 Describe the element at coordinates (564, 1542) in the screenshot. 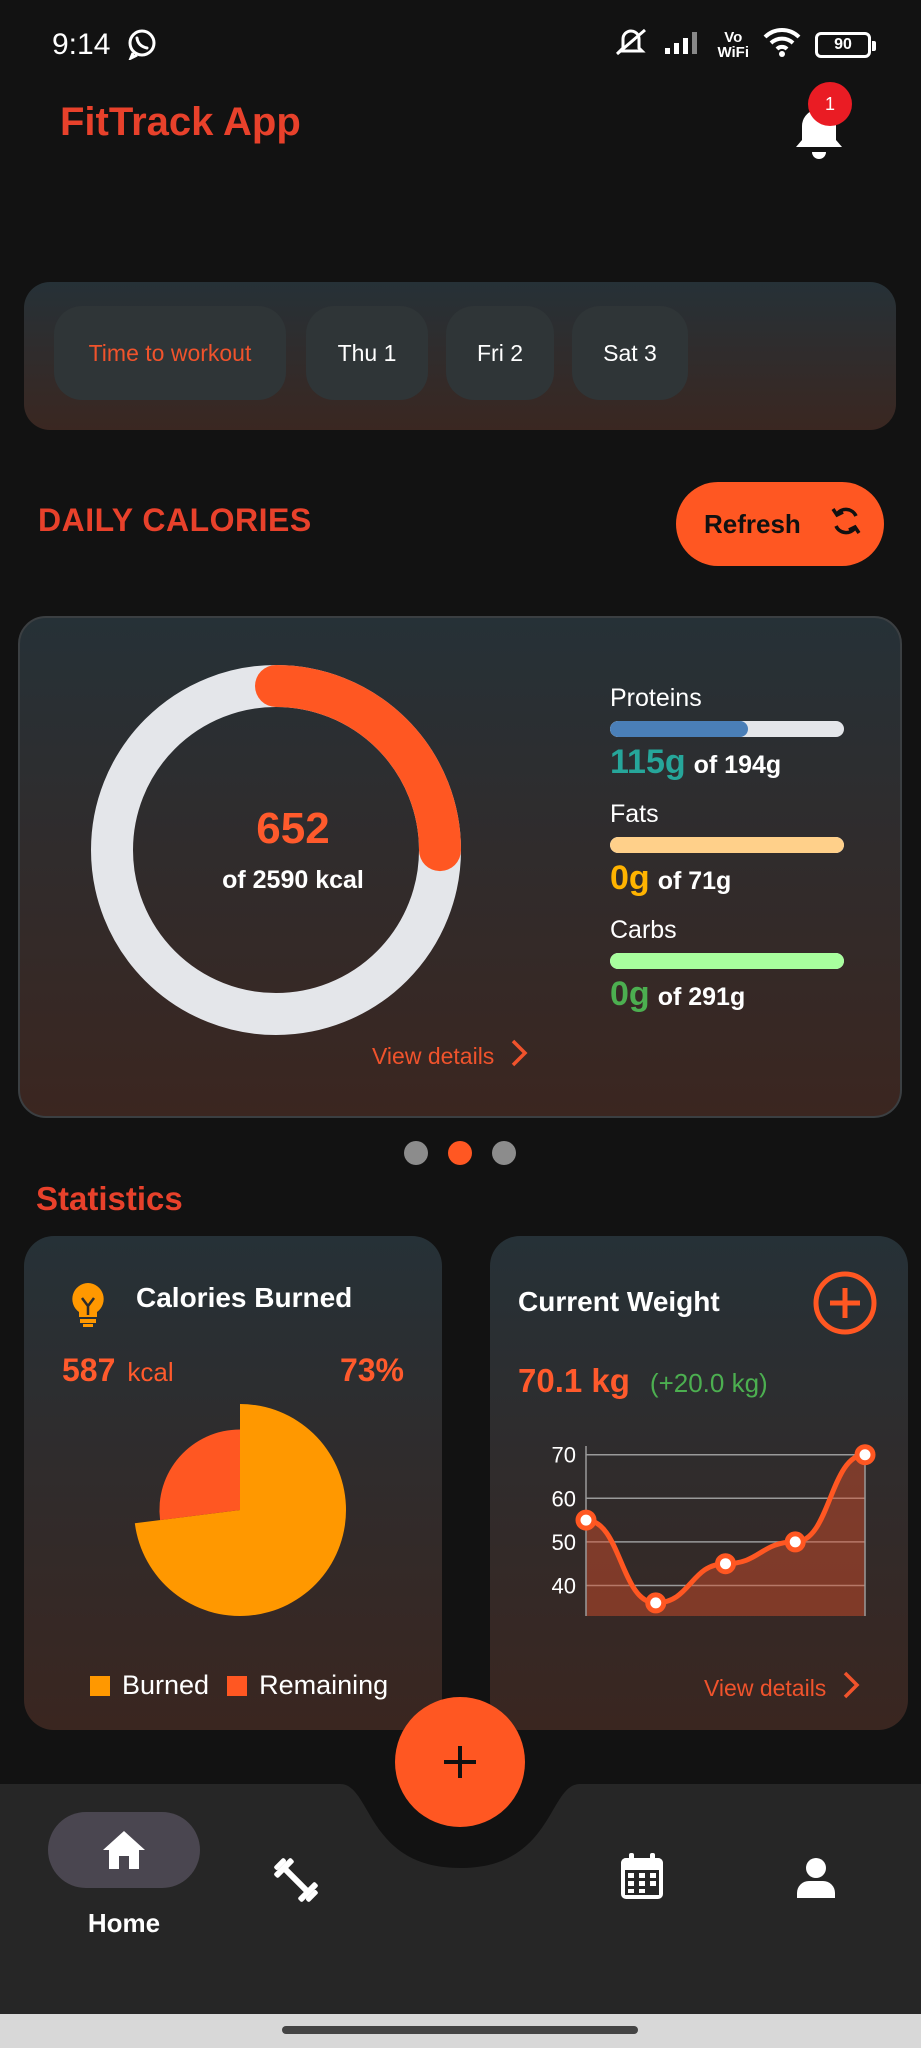

I see `y-tick-label: 50` at that location.